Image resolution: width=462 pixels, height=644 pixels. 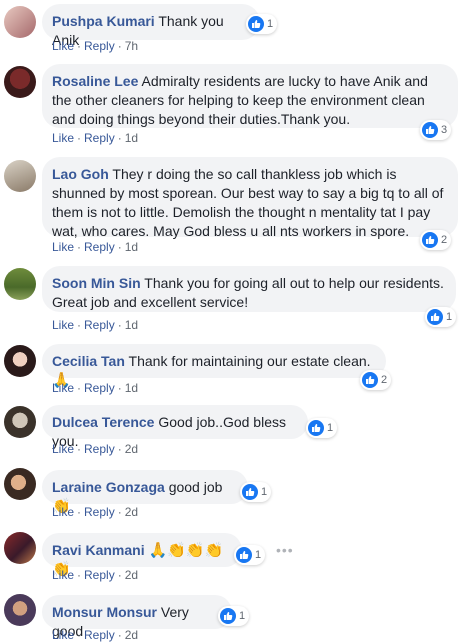 What do you see at coordinates (131, 46) in the screenshot?
I see `timestamp: 7h` at bounding box center [131, 46].